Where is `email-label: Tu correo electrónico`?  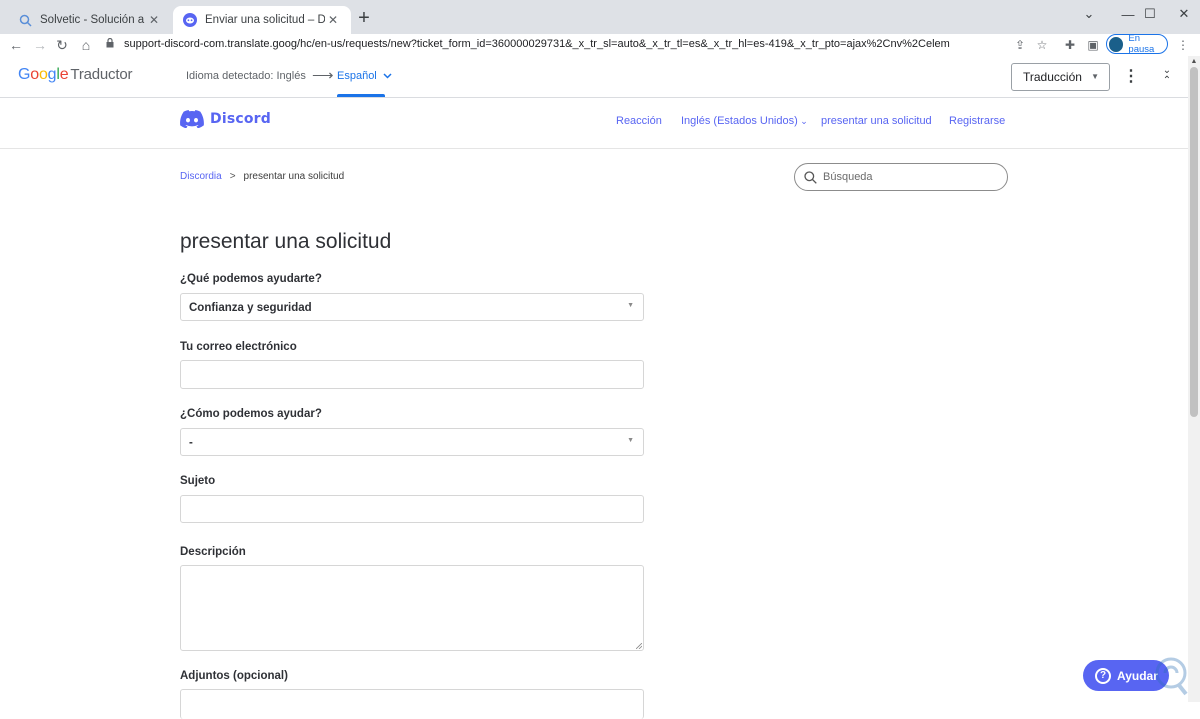 email-label: Tu correo electrónico is located at coordinates (238, 347).